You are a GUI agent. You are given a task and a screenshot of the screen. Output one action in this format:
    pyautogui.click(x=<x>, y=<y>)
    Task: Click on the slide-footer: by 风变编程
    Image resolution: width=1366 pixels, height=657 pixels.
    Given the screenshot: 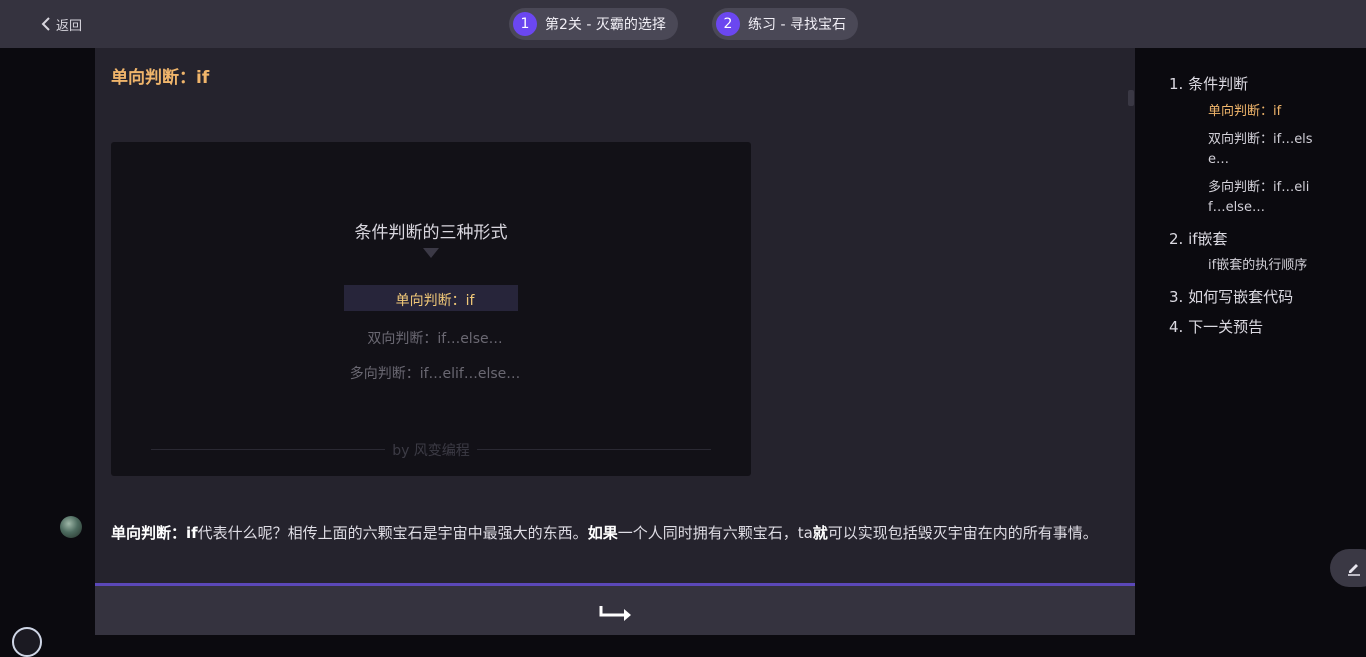 What is the action you would take?
    pyautogui.click(x=431, y=450)
    